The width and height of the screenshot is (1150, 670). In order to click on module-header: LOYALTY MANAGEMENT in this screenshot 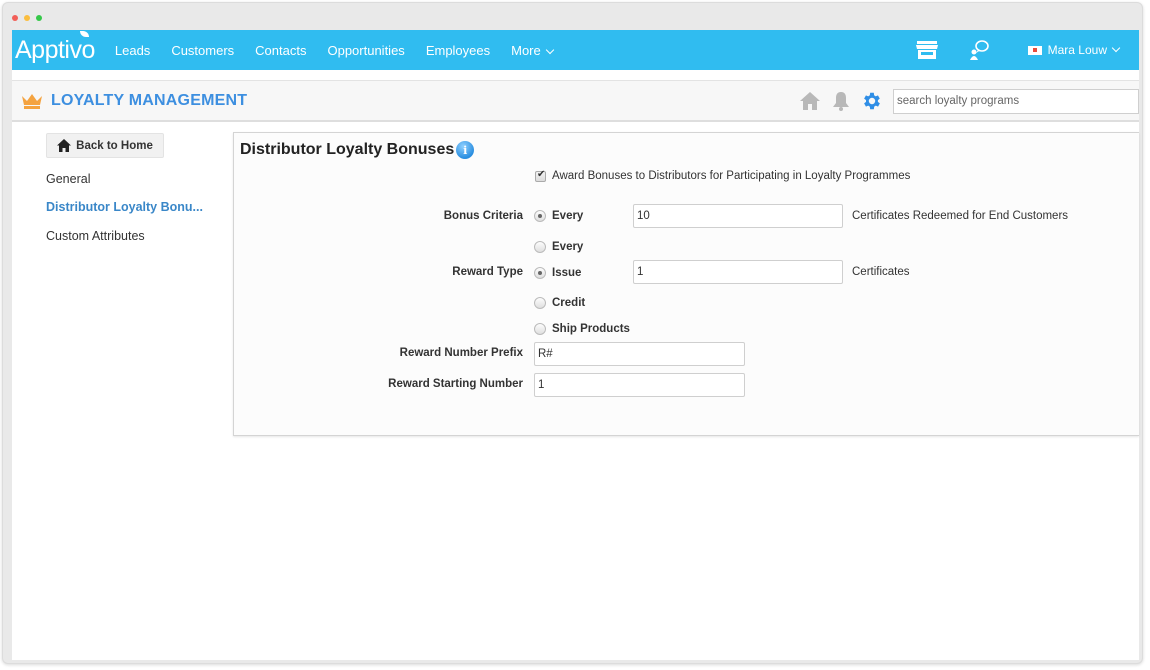, I will do `click(575, 101)`.